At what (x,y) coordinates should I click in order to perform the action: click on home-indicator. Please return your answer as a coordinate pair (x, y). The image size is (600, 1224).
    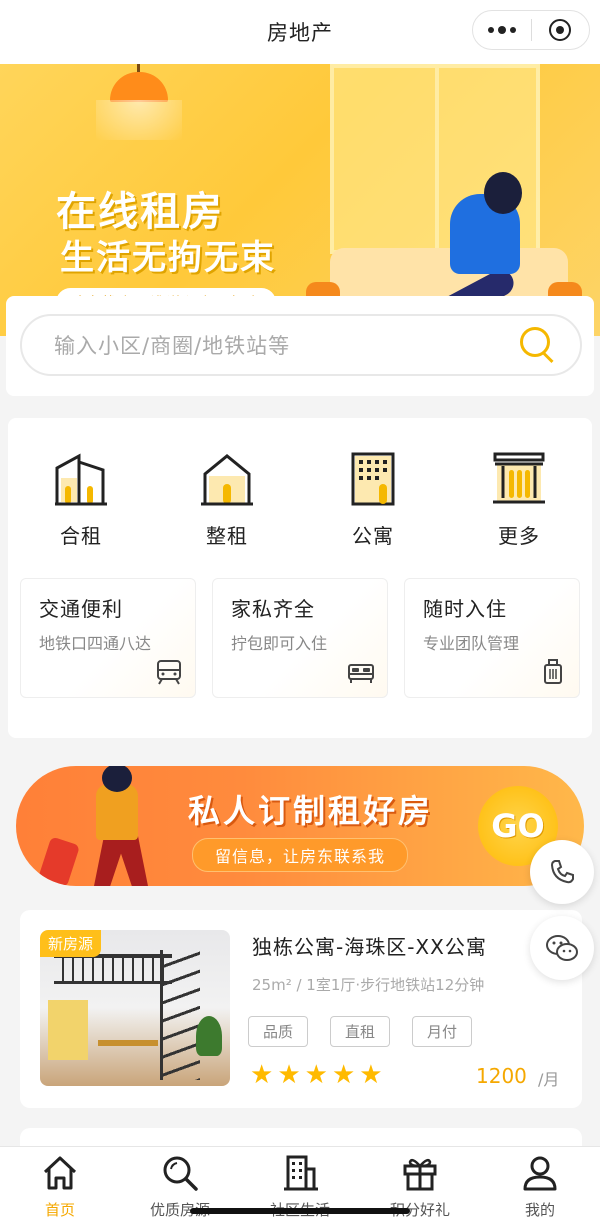
    Looking at the image, I should click on (300, 1211).